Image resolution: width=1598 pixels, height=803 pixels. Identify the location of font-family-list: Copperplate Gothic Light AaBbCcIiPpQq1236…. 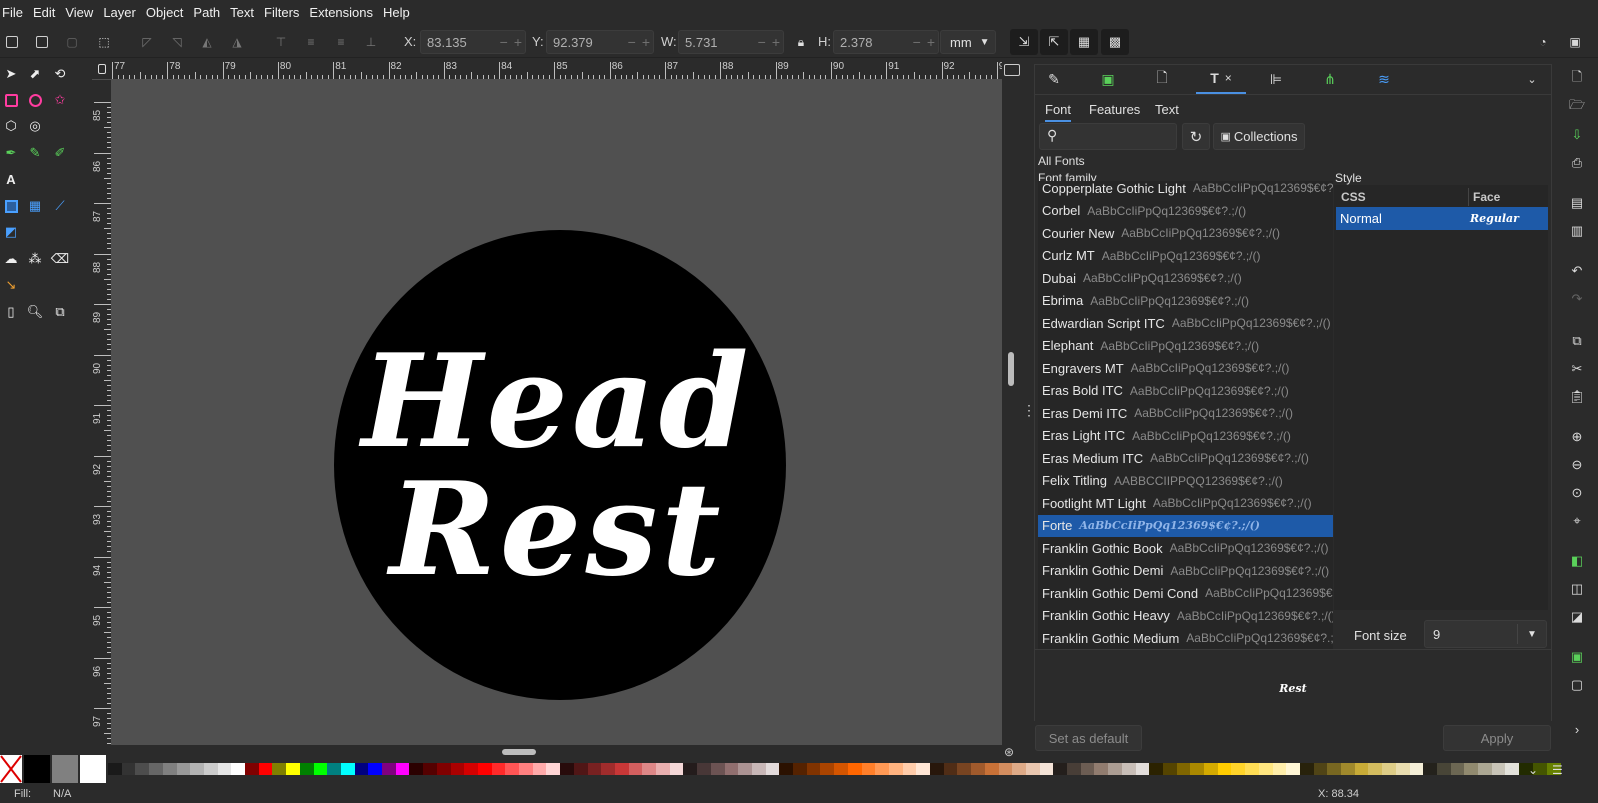
(1185, 415).